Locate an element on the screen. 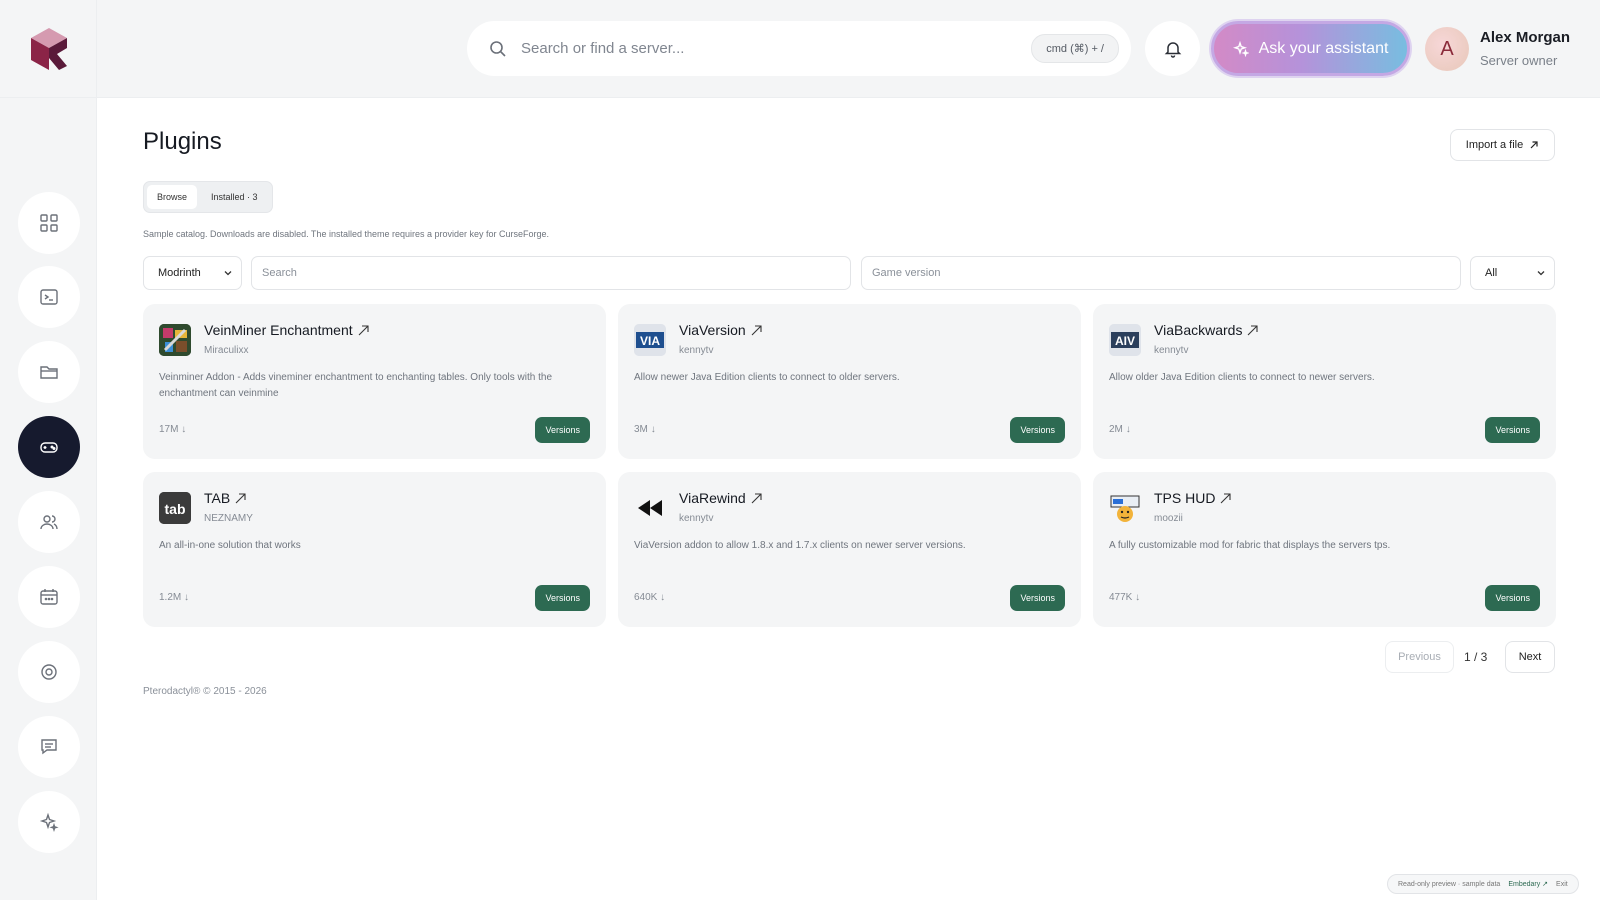 This screenshot has height=900, width=1600. tab-browse: Browse is located at coordinates (172, 197).